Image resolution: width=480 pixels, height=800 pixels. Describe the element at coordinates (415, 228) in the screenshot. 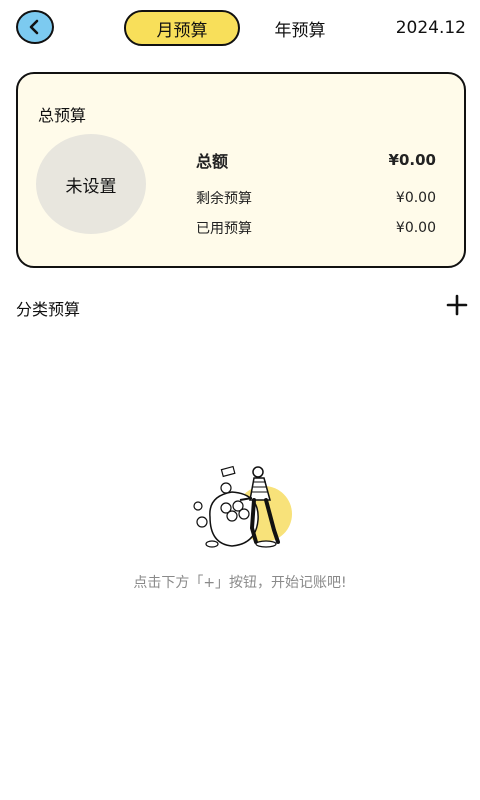

I see `used-budget-value: ¥0.00` at that location.